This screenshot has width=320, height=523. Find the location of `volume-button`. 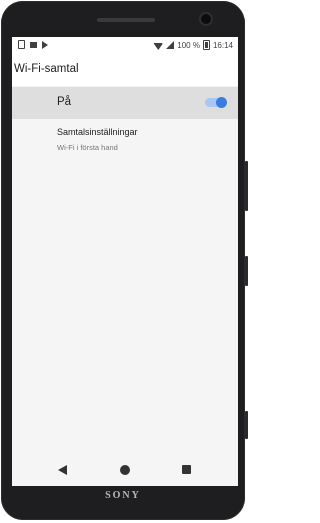

volume-button is located at coordinates (246, 186).